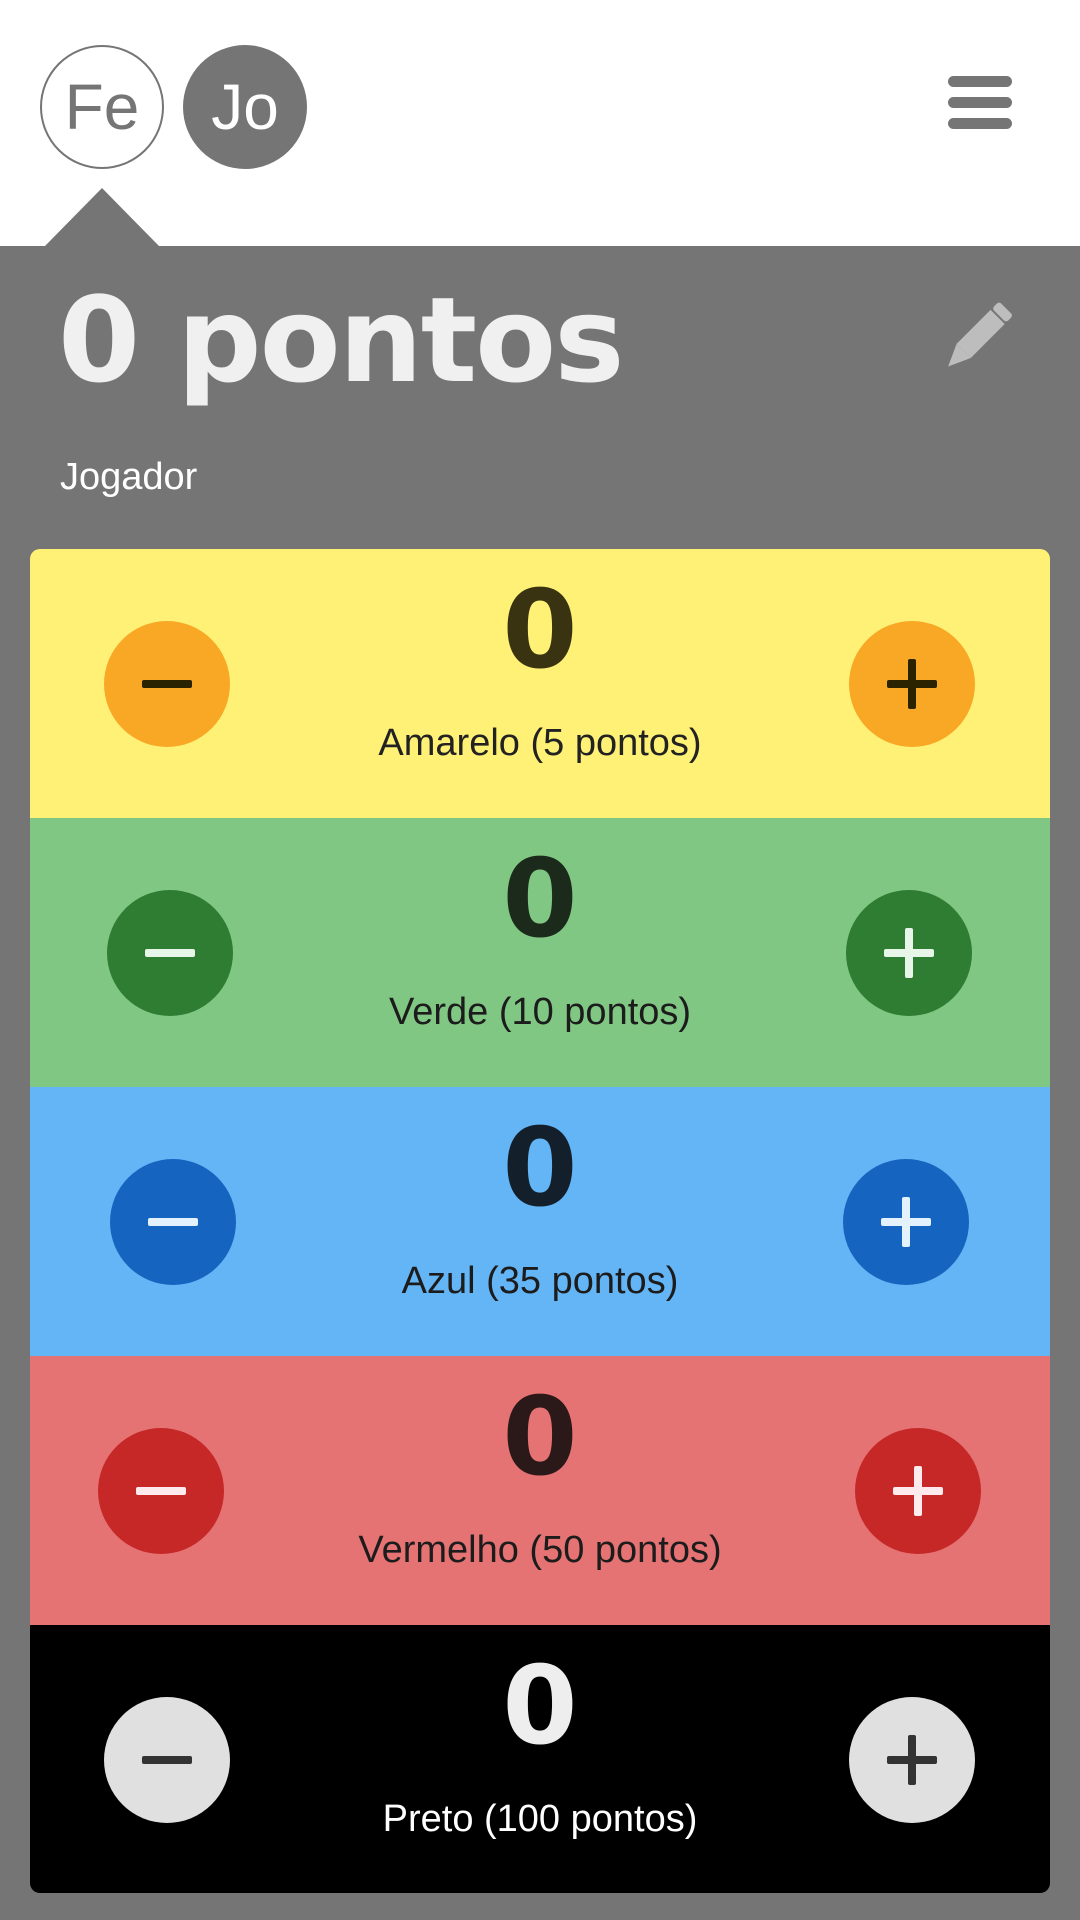 The width and height of the screenshot is (1080, 1920). What do you see at coordinates (981, 103) in the screenshot?
I see `hamburger-menu-icon` at bounding box center [981, 103].